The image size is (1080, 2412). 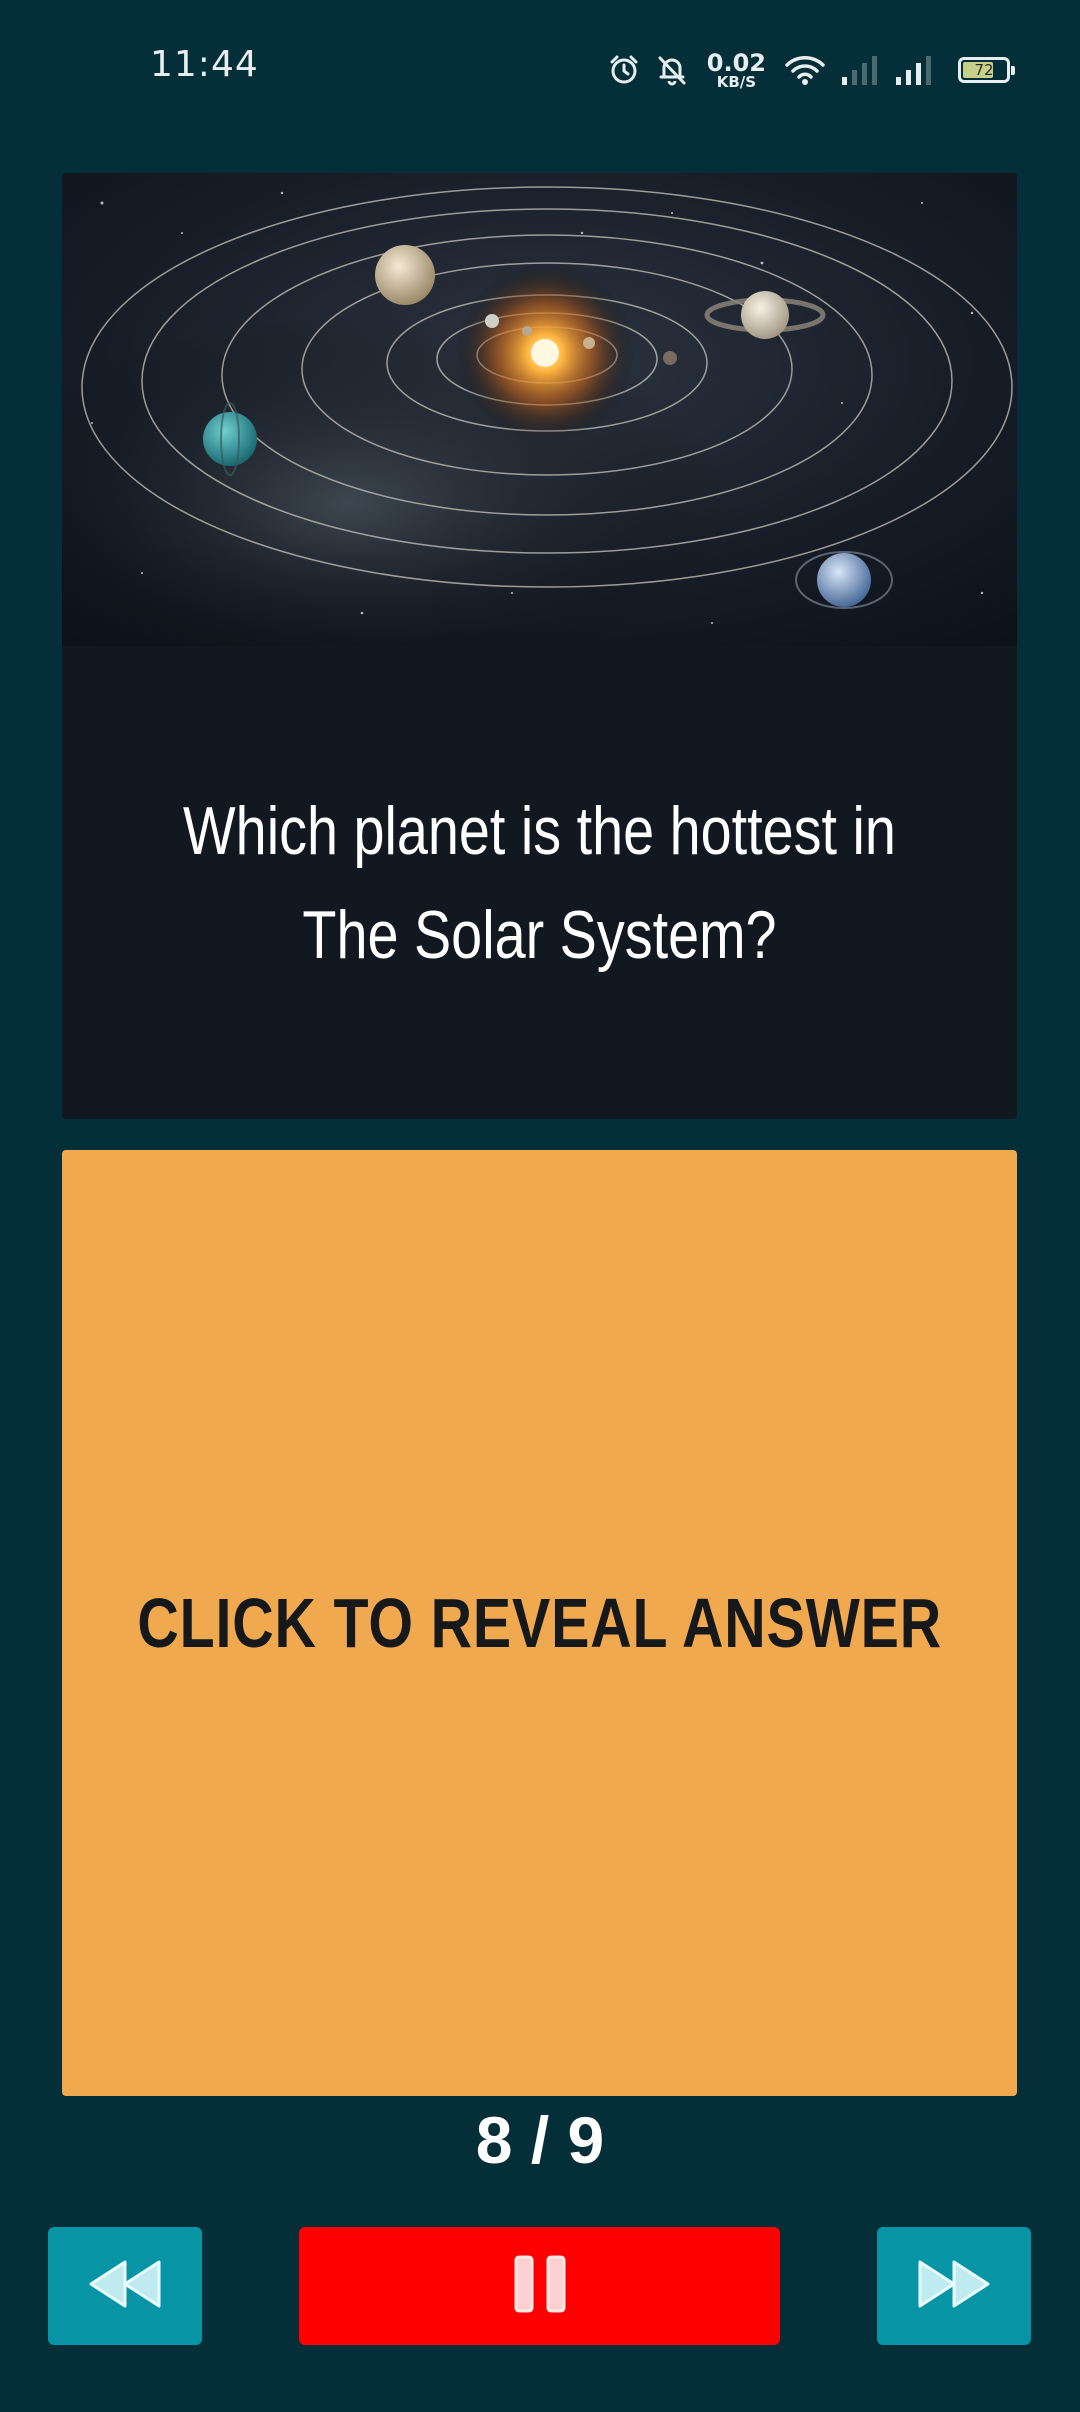 What do you see at coordinates (914, 70) in the screenshot?
I see `signal-icon` at bounding box center [914, 70].